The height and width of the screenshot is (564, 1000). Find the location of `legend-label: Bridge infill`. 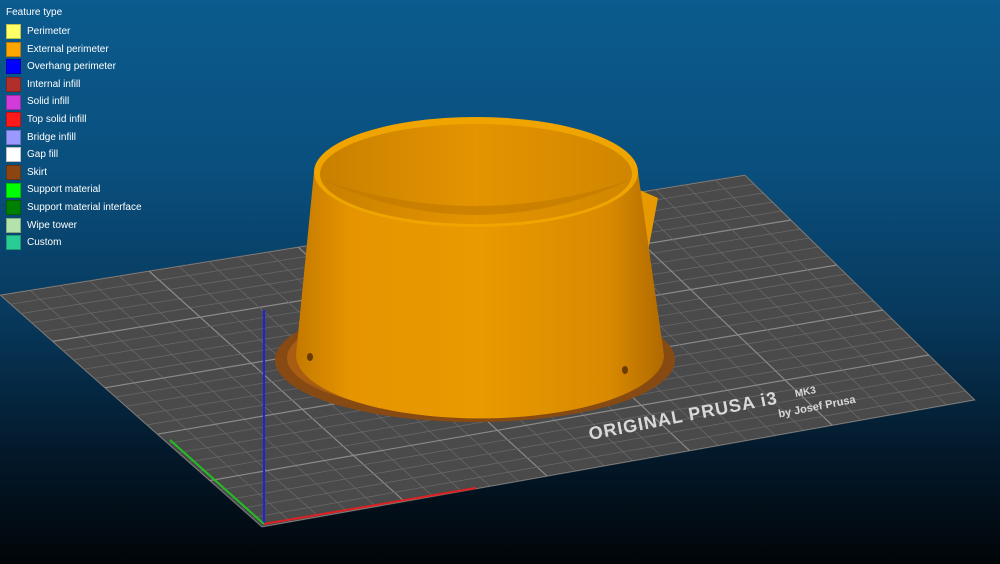

legend-label: Bridge infill is located at coordinates (51, 137).